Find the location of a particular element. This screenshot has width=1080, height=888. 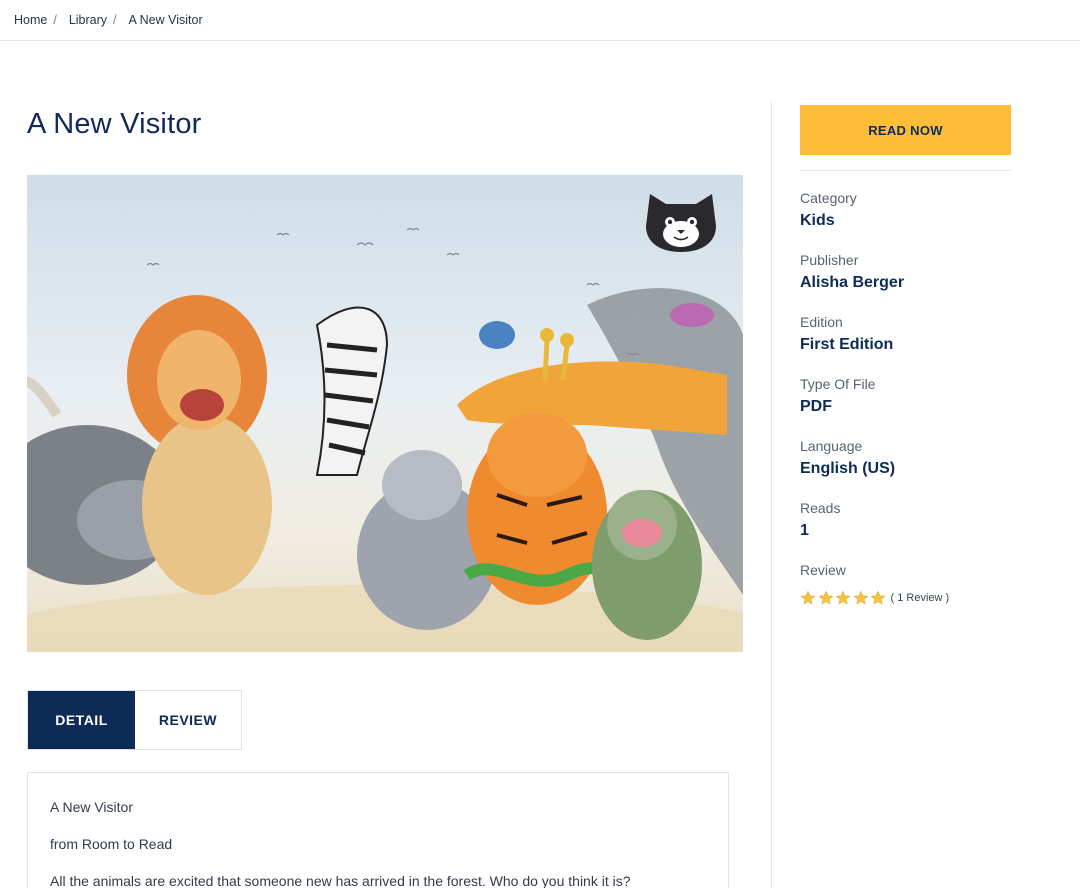

read-now-button: READ NOW is located at coordinates (905, 130).